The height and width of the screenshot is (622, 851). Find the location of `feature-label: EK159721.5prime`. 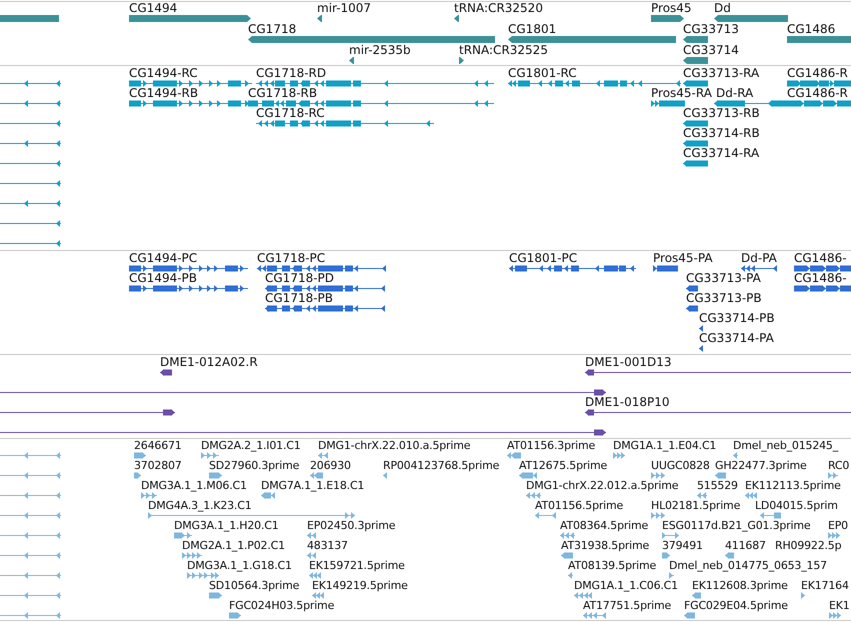

feature-label: EK159721.5prime is located at coordinates (357, 565).